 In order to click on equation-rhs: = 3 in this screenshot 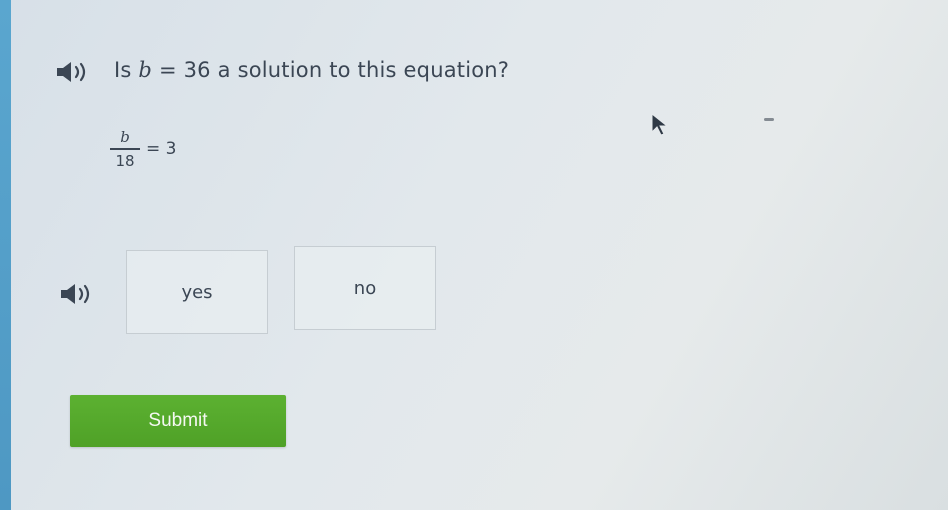, I will do `click(161, 149)`.